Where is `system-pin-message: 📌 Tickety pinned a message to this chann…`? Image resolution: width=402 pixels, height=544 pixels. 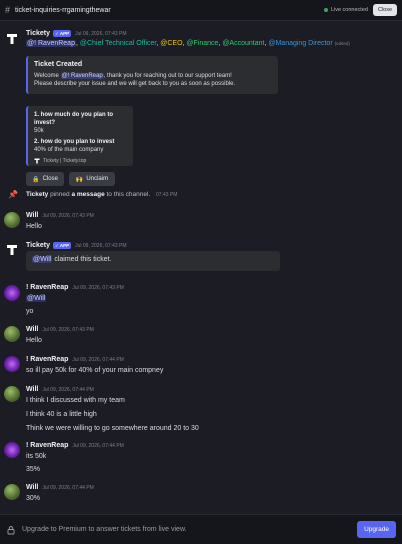
system-pin-message: 📌 Tickety pinned a message to this chann… is located at coordinates (201, 195).